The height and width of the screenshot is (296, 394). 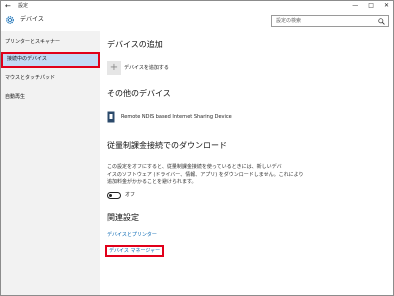 What do you see at coordinates (146, 68) in the screenshot?
I see `add-device-label: デバイスを追加する` at bounding box center [146, 68].